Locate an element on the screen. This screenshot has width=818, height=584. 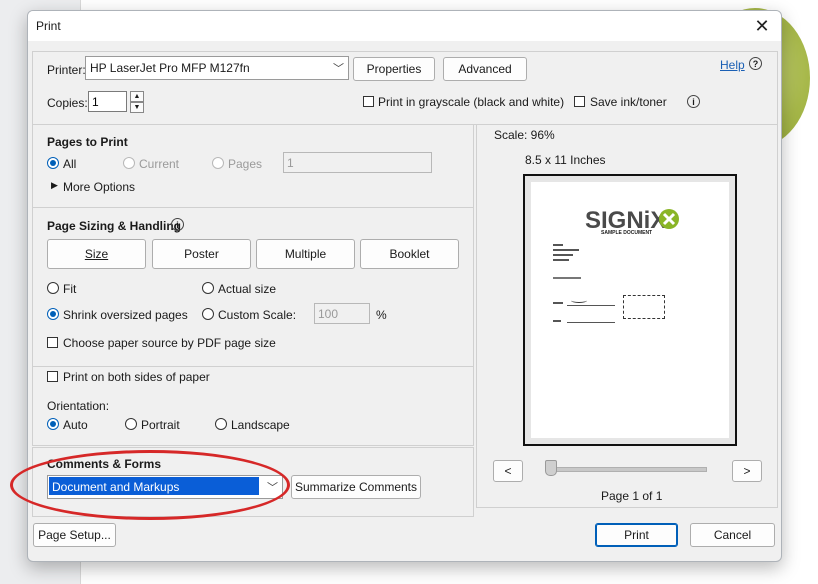
preview-page: SIGNiX SAMPLE DOCUMENT is located at coordinates (630, 310).